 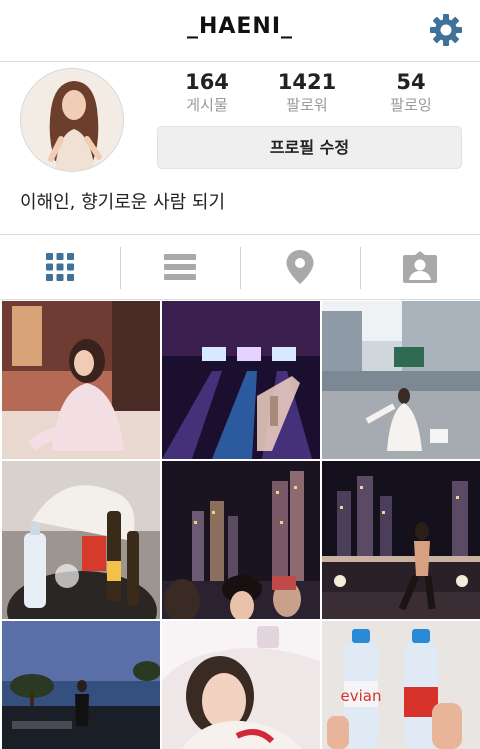 What do you see at coordinates (123, 202) in the screenshot?
I see `profile-bio: 이해인, 향기로운 사람 되기` at bounding box center [123, 202].